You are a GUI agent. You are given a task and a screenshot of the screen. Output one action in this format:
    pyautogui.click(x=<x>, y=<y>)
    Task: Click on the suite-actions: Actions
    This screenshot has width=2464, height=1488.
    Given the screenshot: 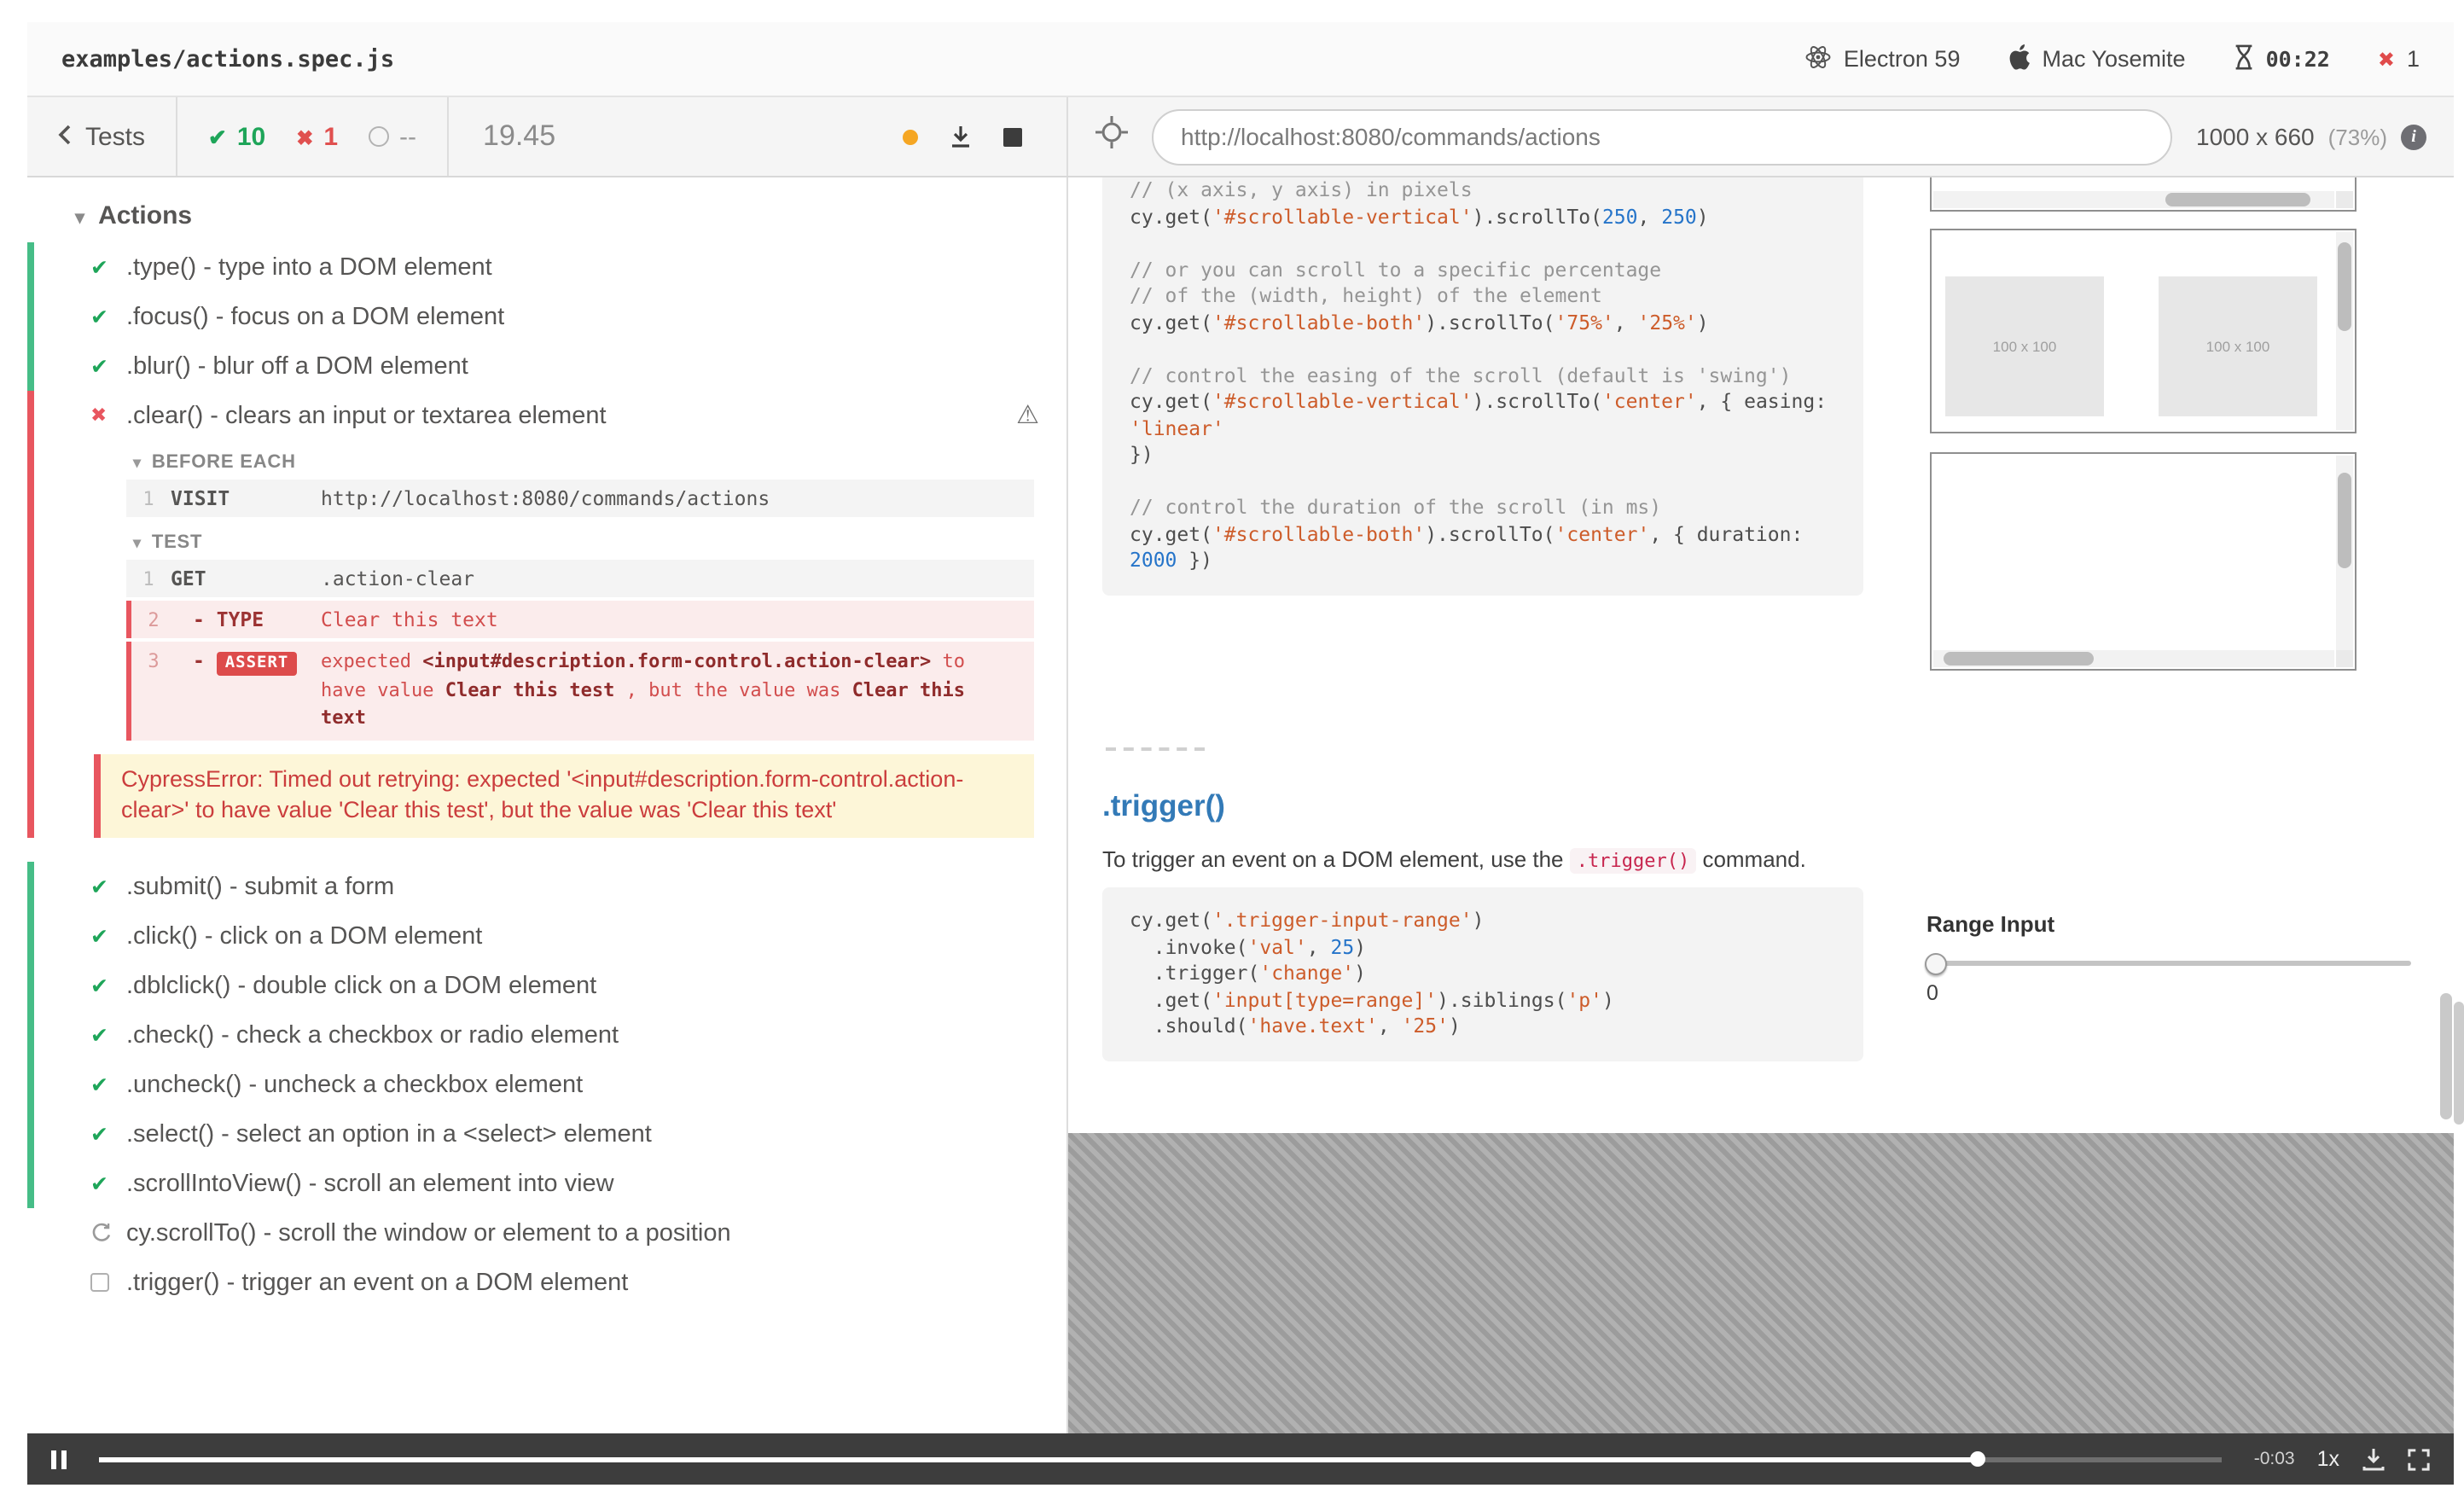 What is the action you would take?
    pyautogui.click(x=546, y=209)
    